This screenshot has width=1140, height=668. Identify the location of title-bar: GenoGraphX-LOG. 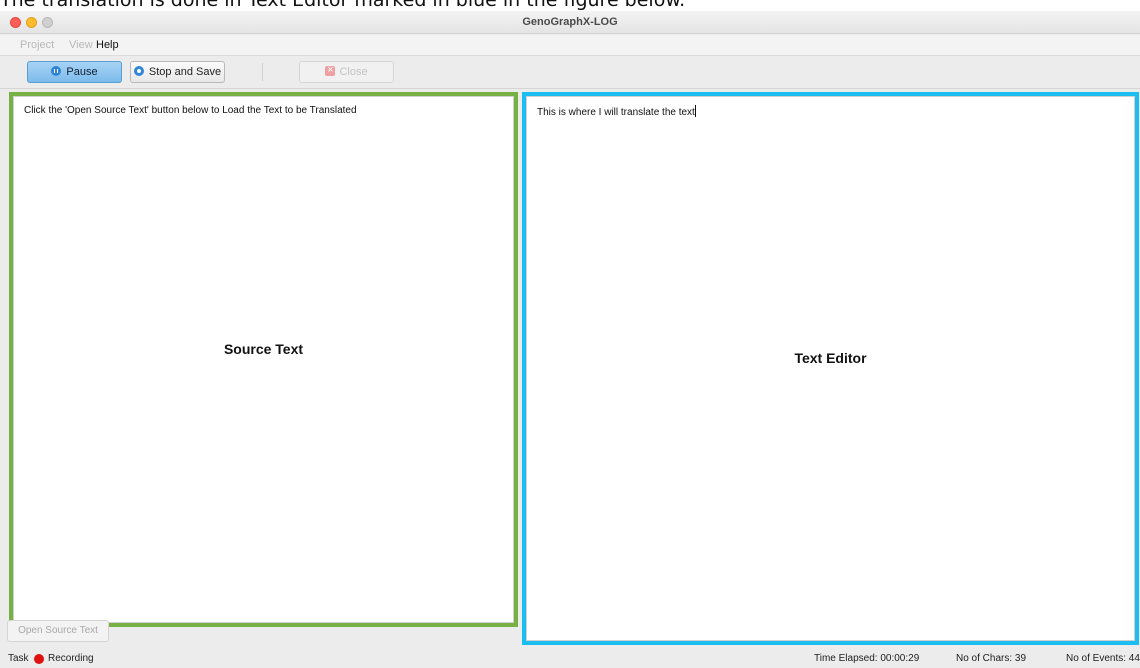
(570, 22).